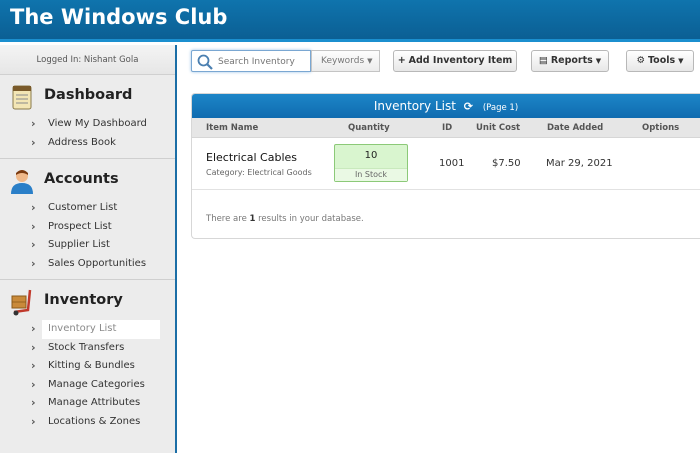 The image size is (700, 453). Describe the element at coordinates (468, 106) in the screenshot. I see `refresh-icon: ⟳` at that location.